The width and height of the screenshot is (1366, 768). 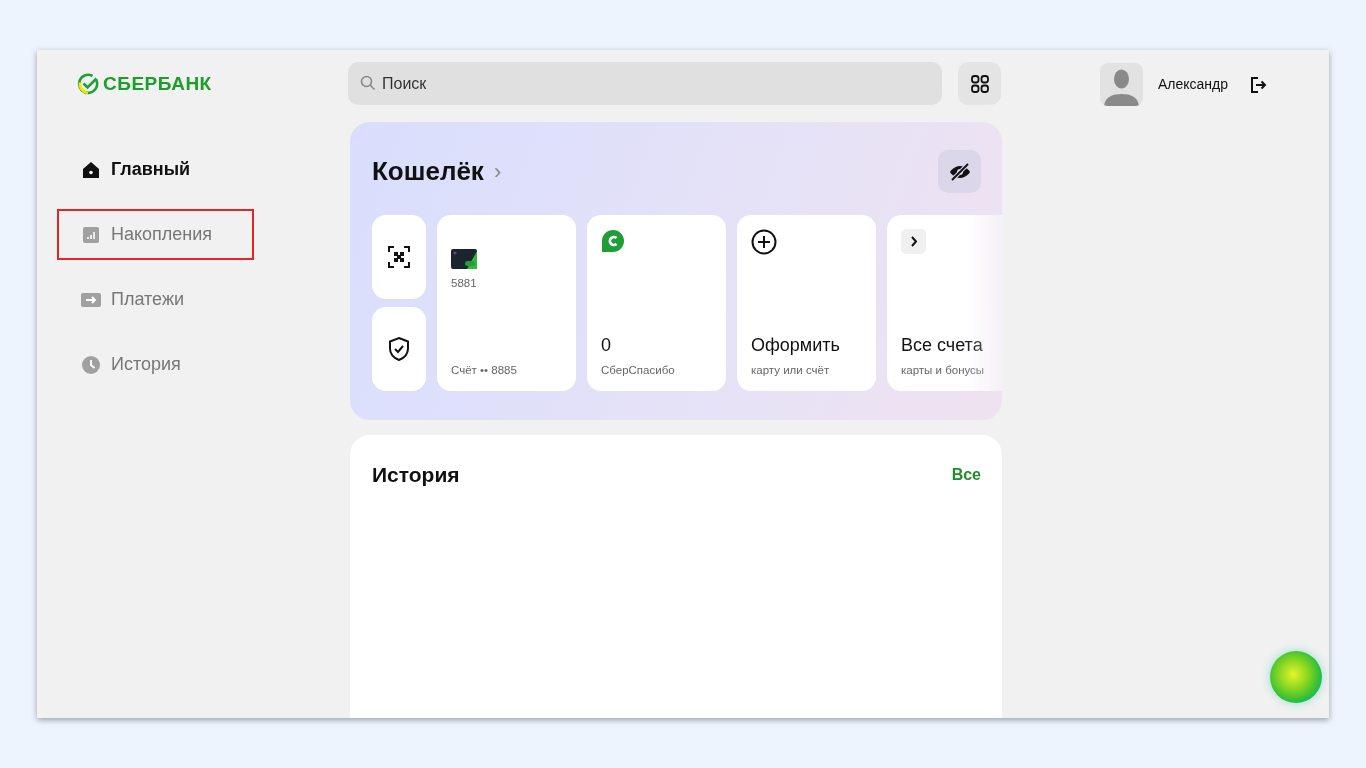 I want to click on search-icon, so click(x=368, y=83).